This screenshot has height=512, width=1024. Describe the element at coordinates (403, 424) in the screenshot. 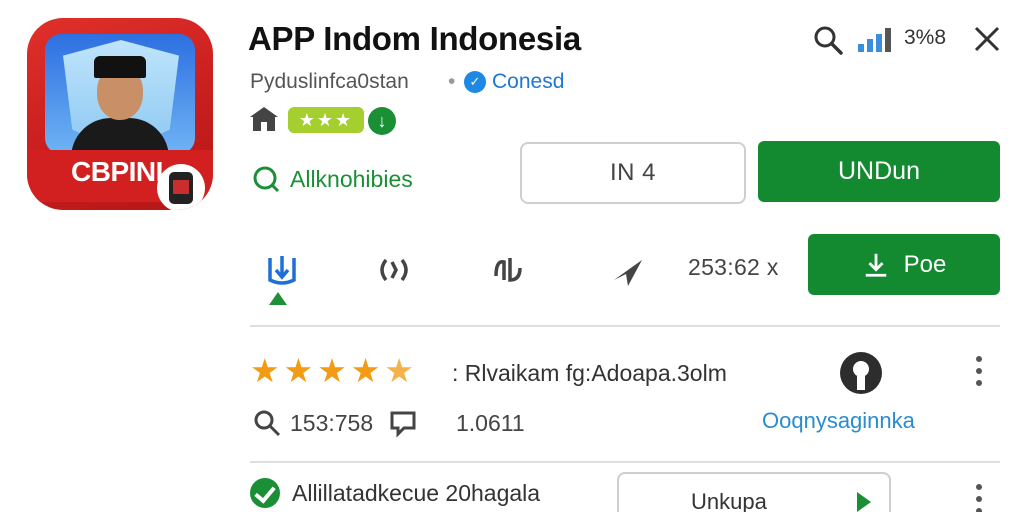

I see `comment-icon` at that location.